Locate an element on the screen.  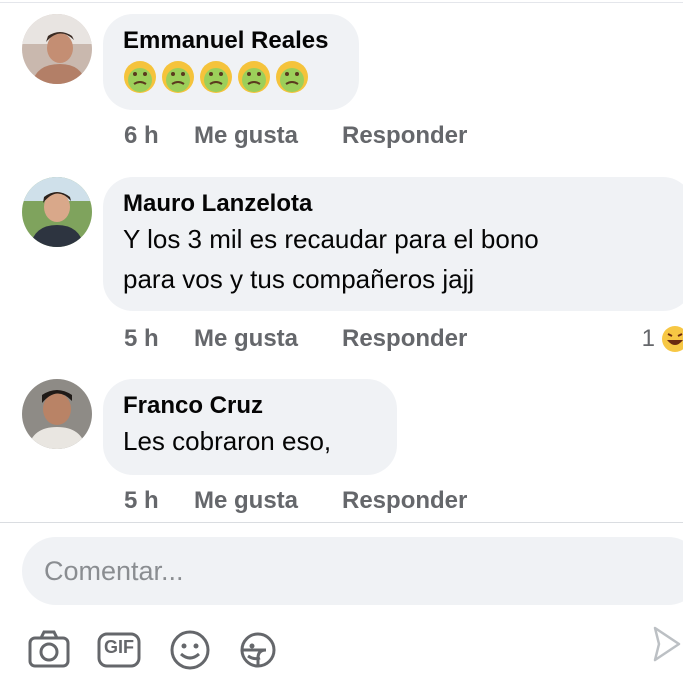
send-icon is located at coordinates (666, 644).